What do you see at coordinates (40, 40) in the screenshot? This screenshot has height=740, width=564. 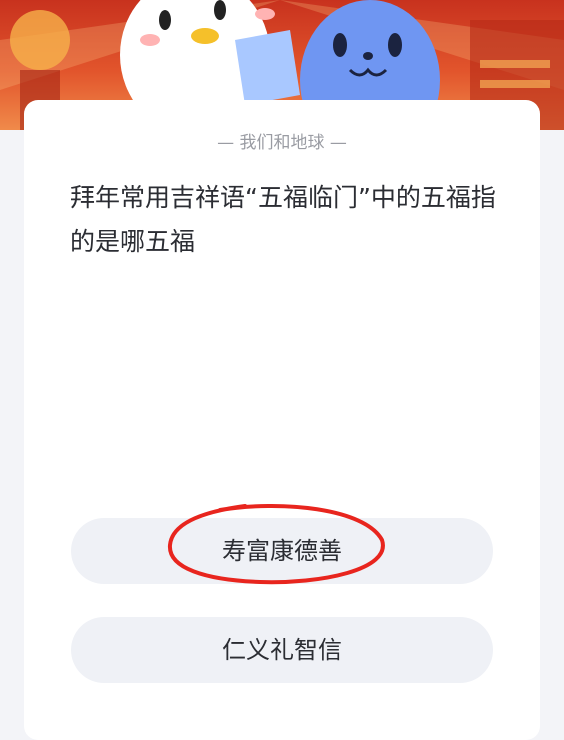 I see `lantern-icon` at bounding box center [40, 40].